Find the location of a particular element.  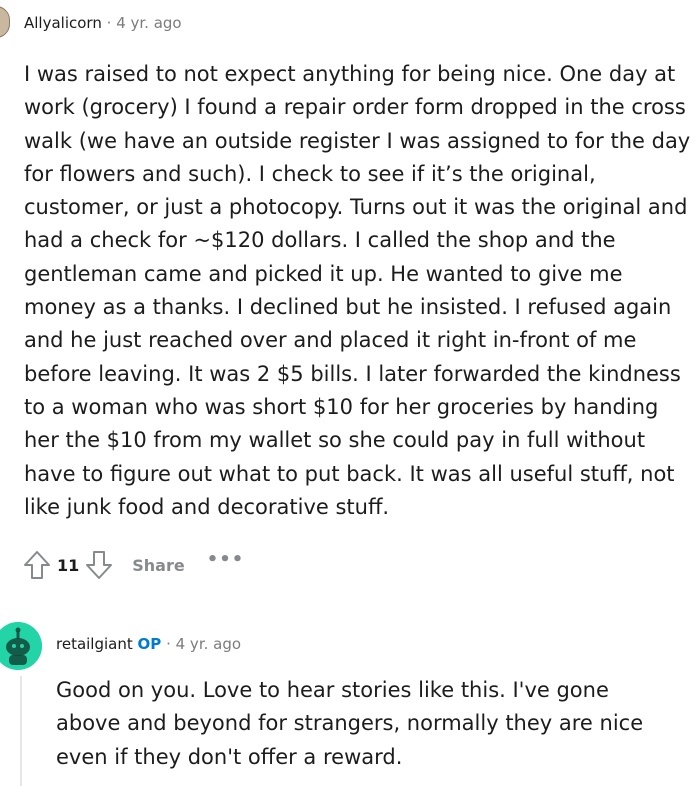

snoo-avatar-icon is located at coordinates (21, 646).